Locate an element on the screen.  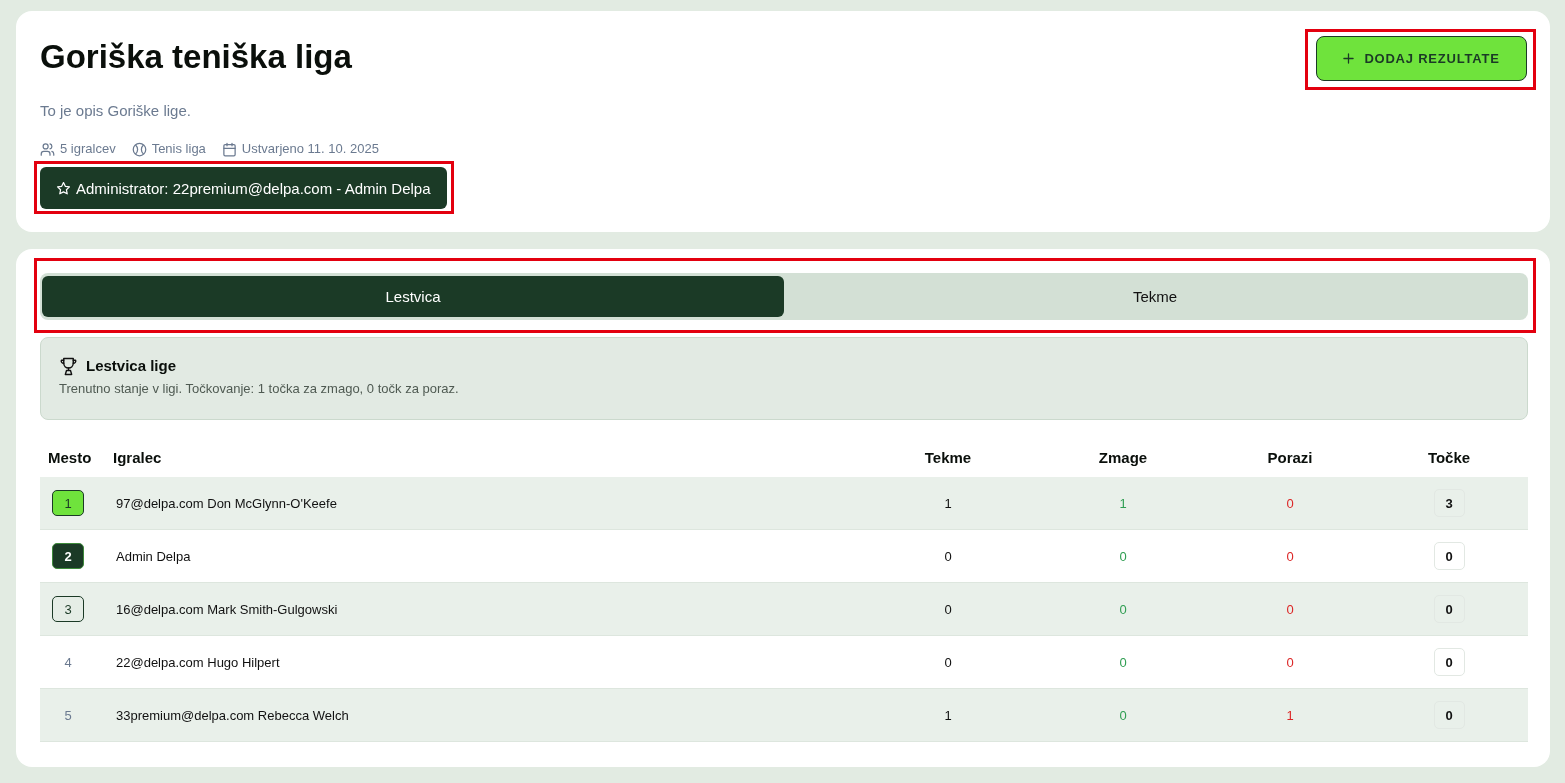
player-name: Admin Delpa is located at coordinates (153, 556).